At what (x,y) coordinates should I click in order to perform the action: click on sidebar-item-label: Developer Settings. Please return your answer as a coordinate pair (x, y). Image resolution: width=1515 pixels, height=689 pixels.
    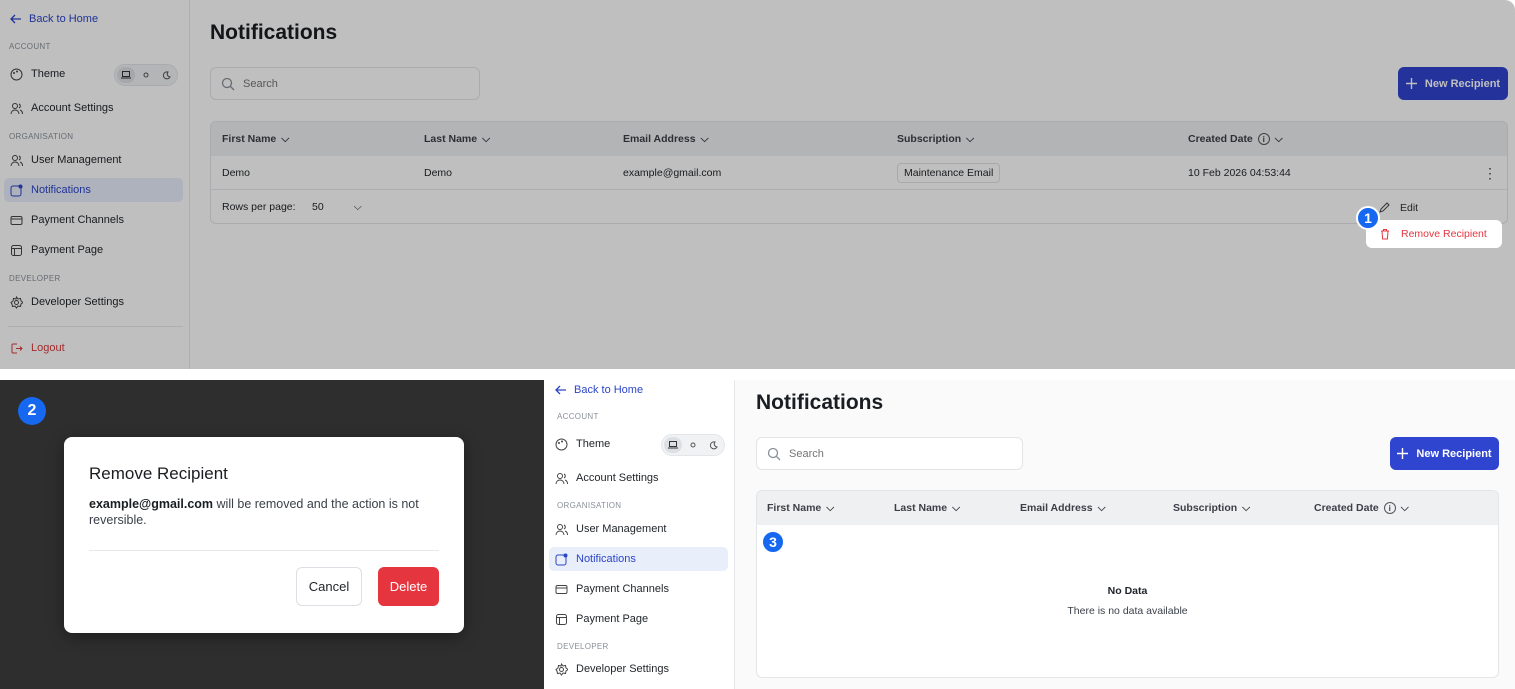
    Looking at the image, I should click on (622, 669).